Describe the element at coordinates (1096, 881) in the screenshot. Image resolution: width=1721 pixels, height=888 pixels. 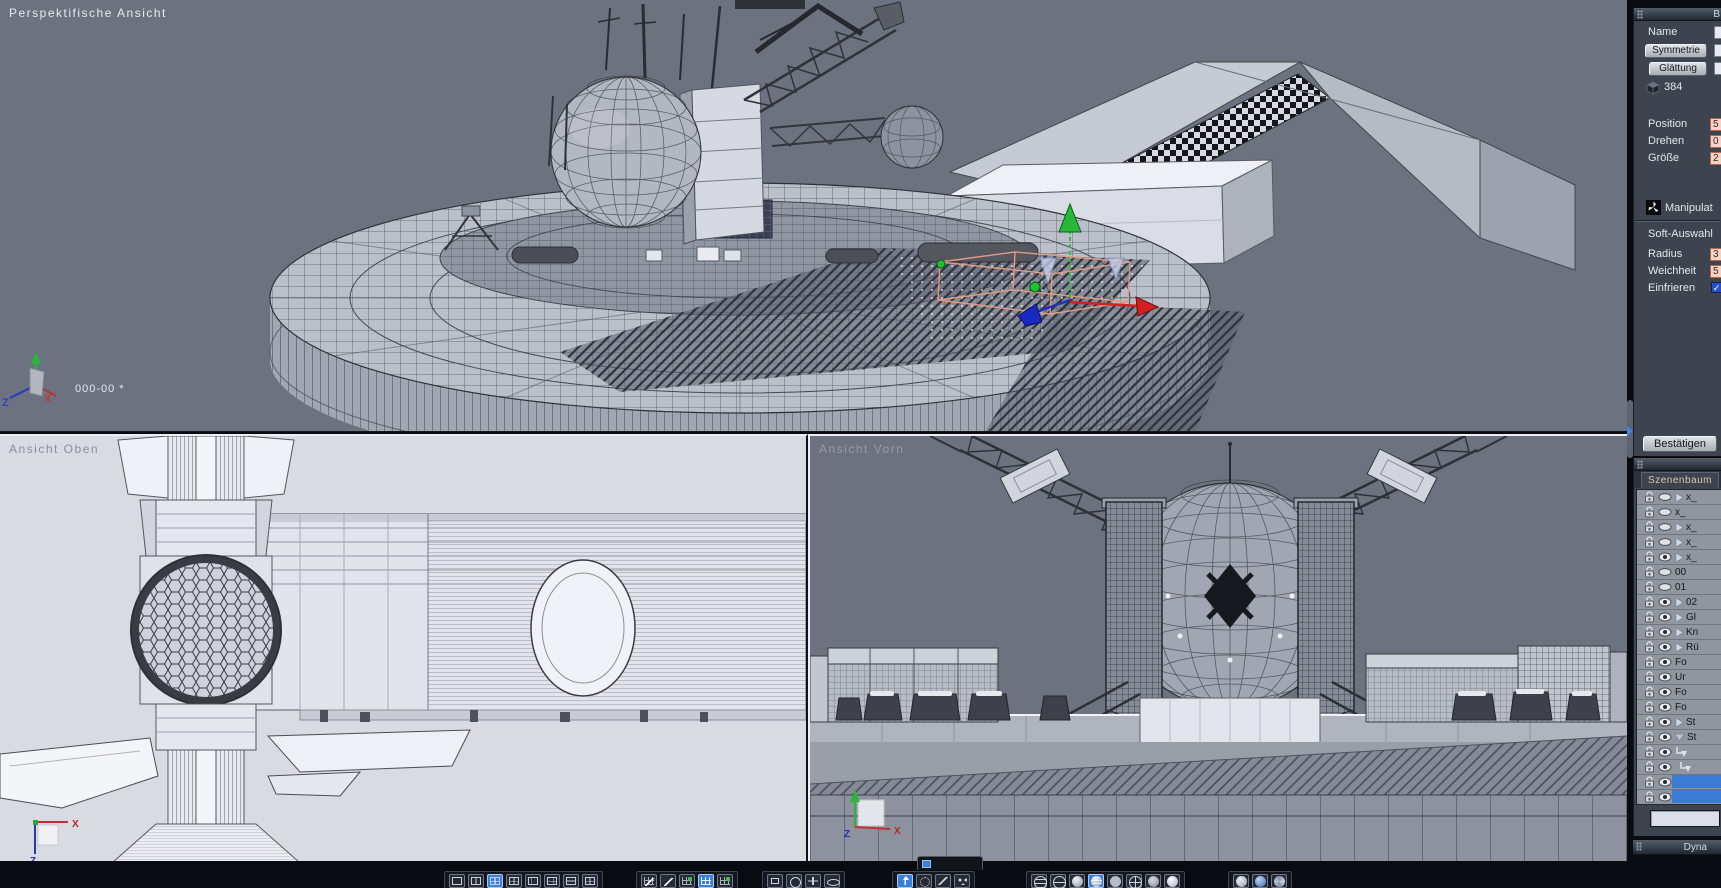
I see `wire-shaded-sphere-icon` at that location.